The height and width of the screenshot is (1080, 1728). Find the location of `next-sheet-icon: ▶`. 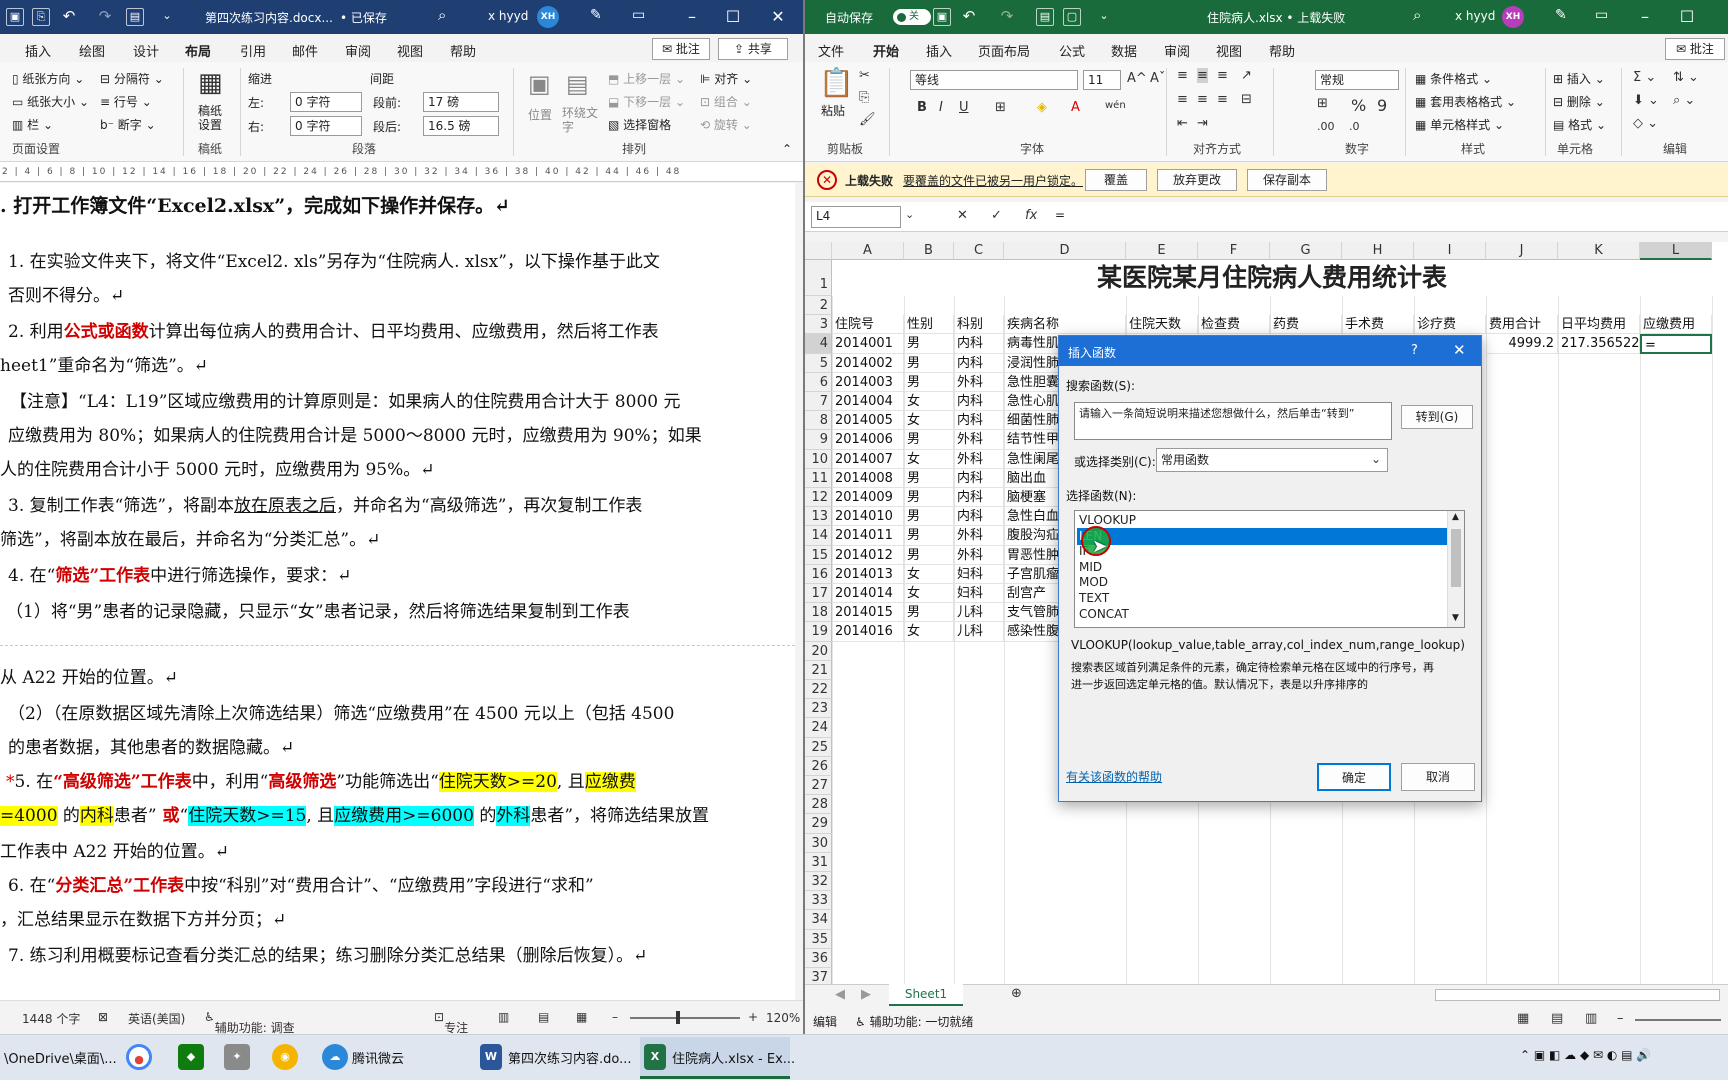

next-sheet-icon: ▶ is located at coordinates (866, 994).